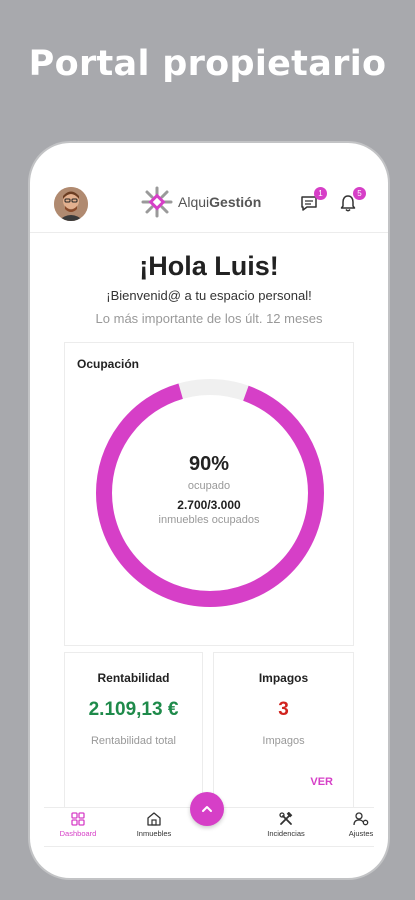 Image resolution: width=415 pixels, height=900 pixels. Describe the element at coordinates (209, 486) in the screenshot. I see `occupancy-percent-sub: ocupado` at that location.